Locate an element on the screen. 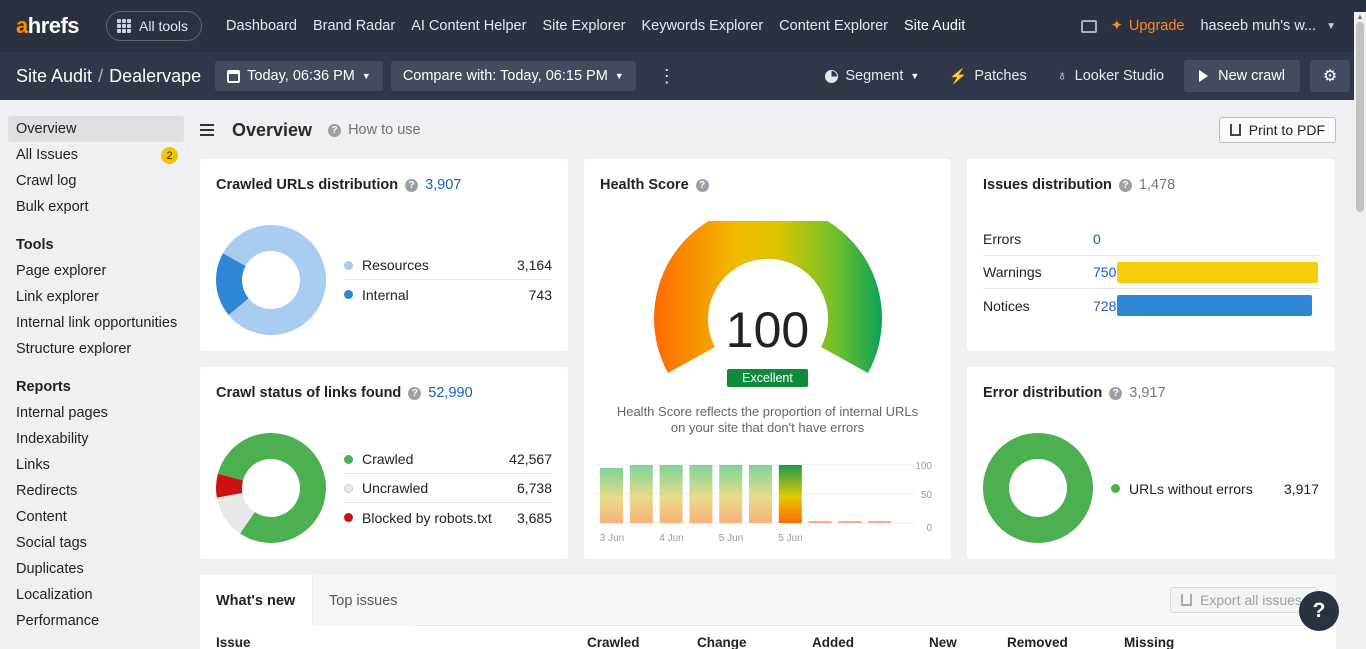 This screenshot has height=649, width=1366. sidebar-item-links: Links is located at coordinates (96, 465).